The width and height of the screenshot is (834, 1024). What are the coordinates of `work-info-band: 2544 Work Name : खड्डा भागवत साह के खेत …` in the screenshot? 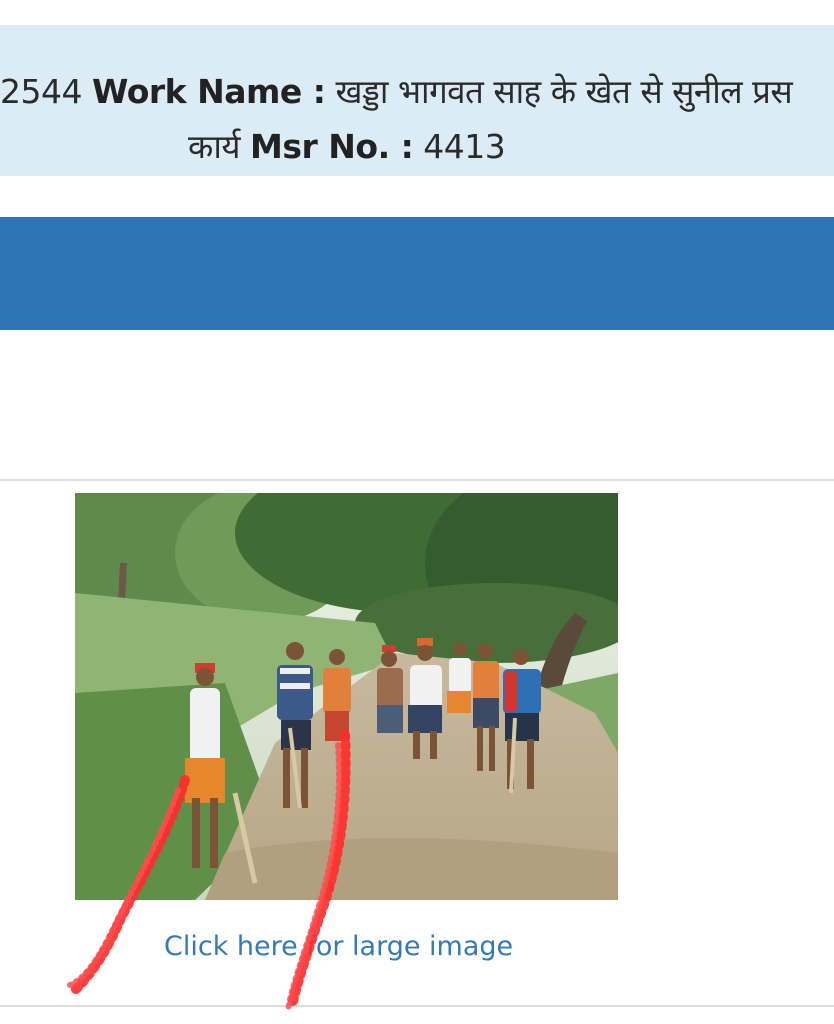 It's located at (417, 100).